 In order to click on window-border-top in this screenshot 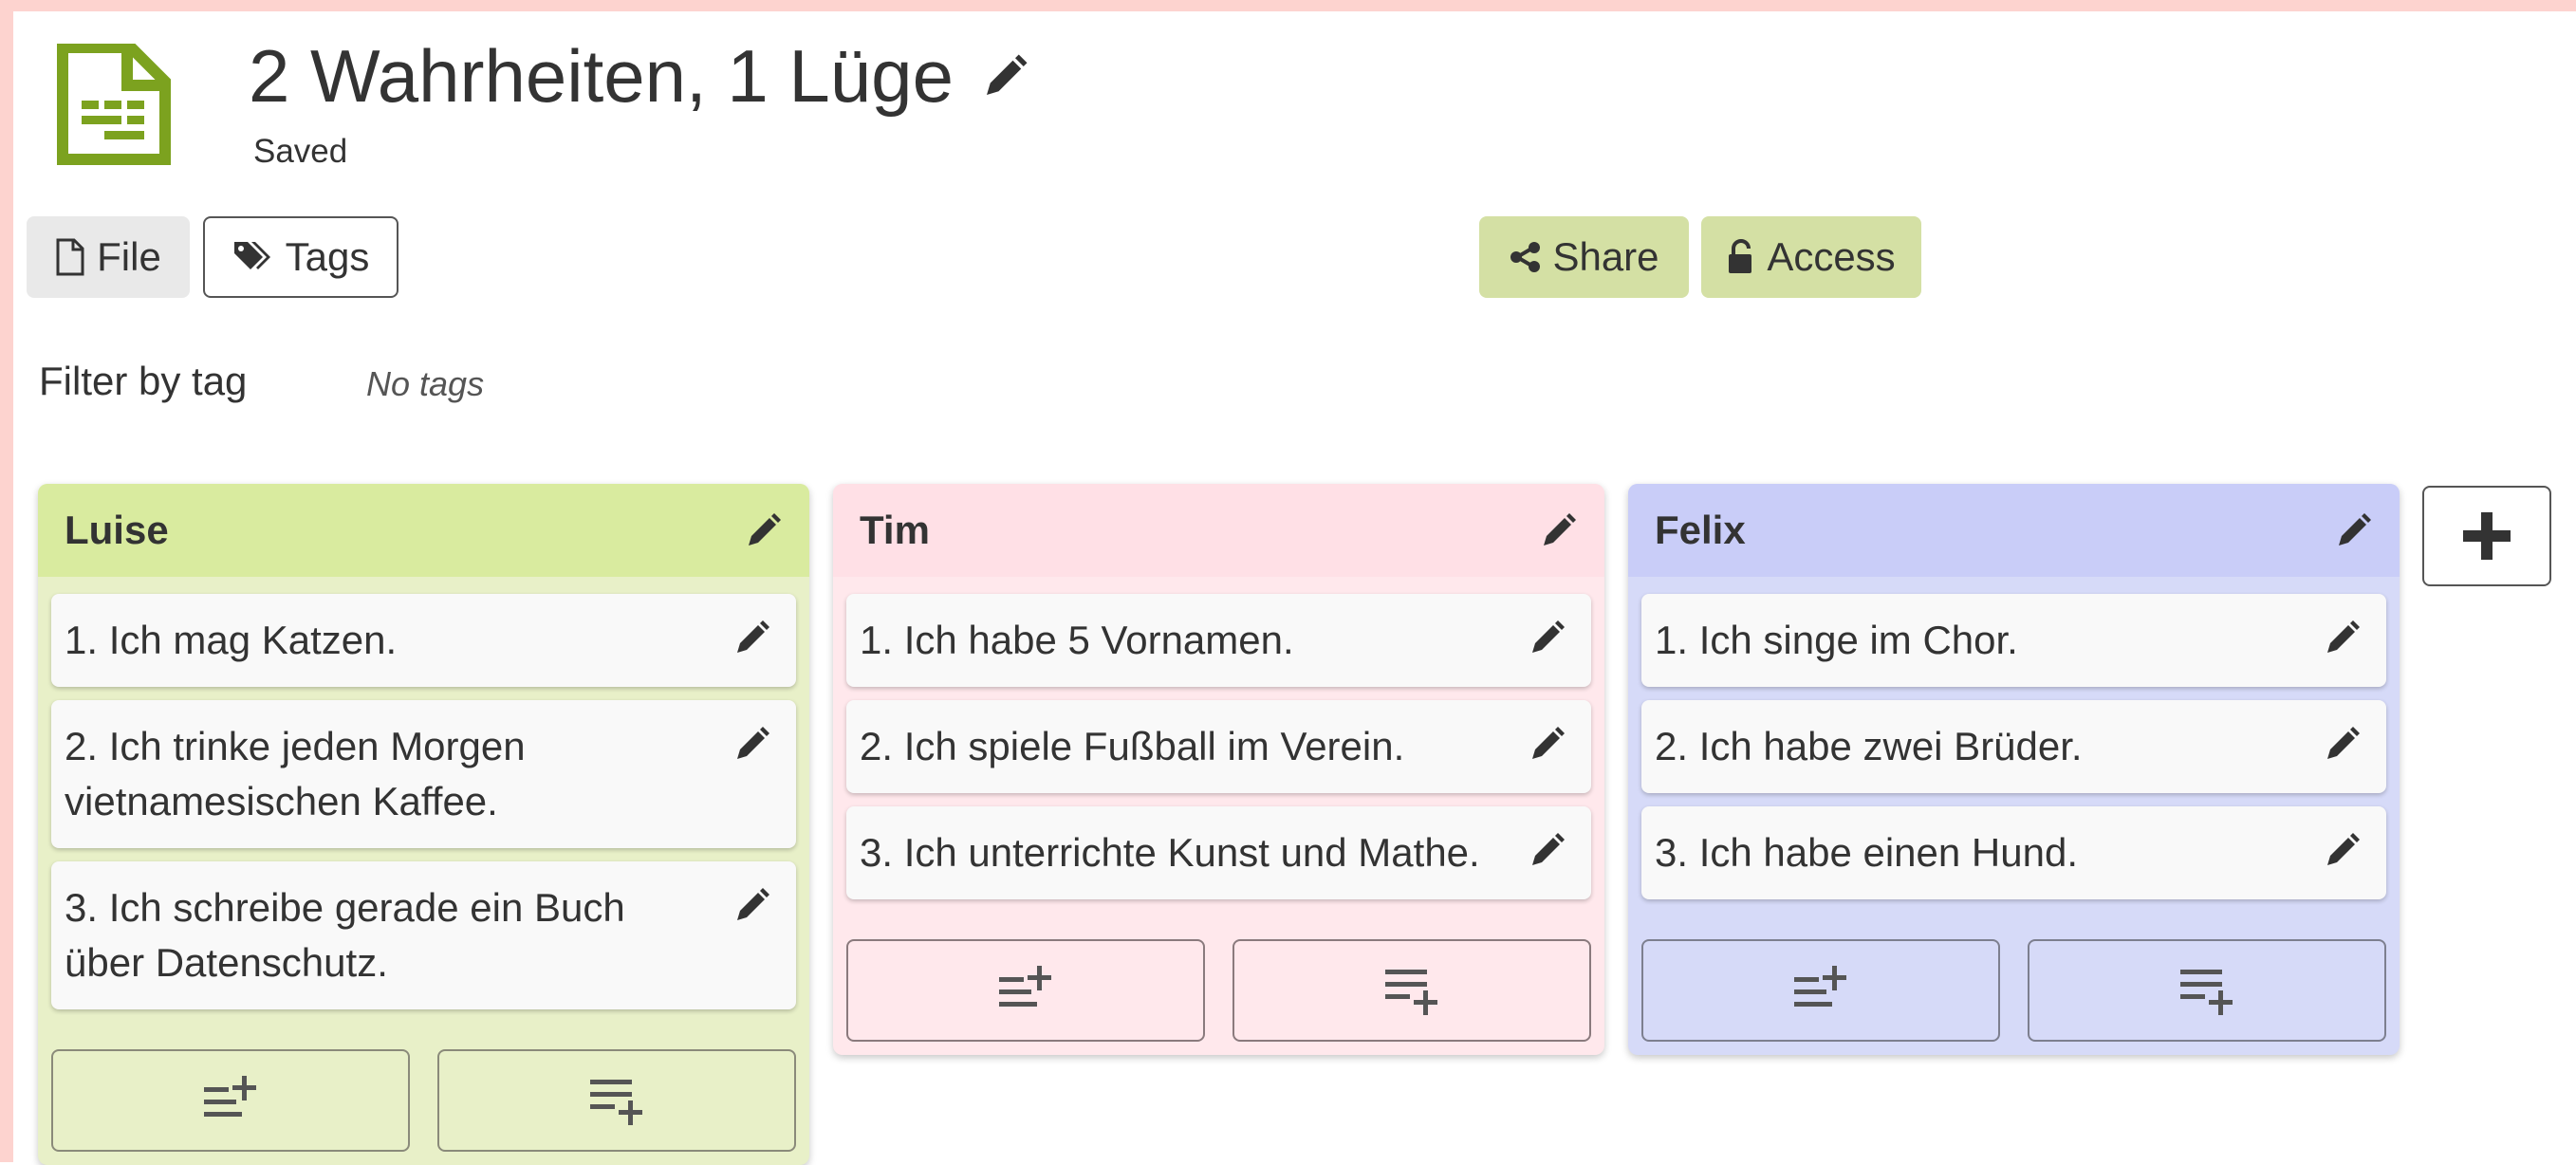, I will do `click(1288, 5)`.